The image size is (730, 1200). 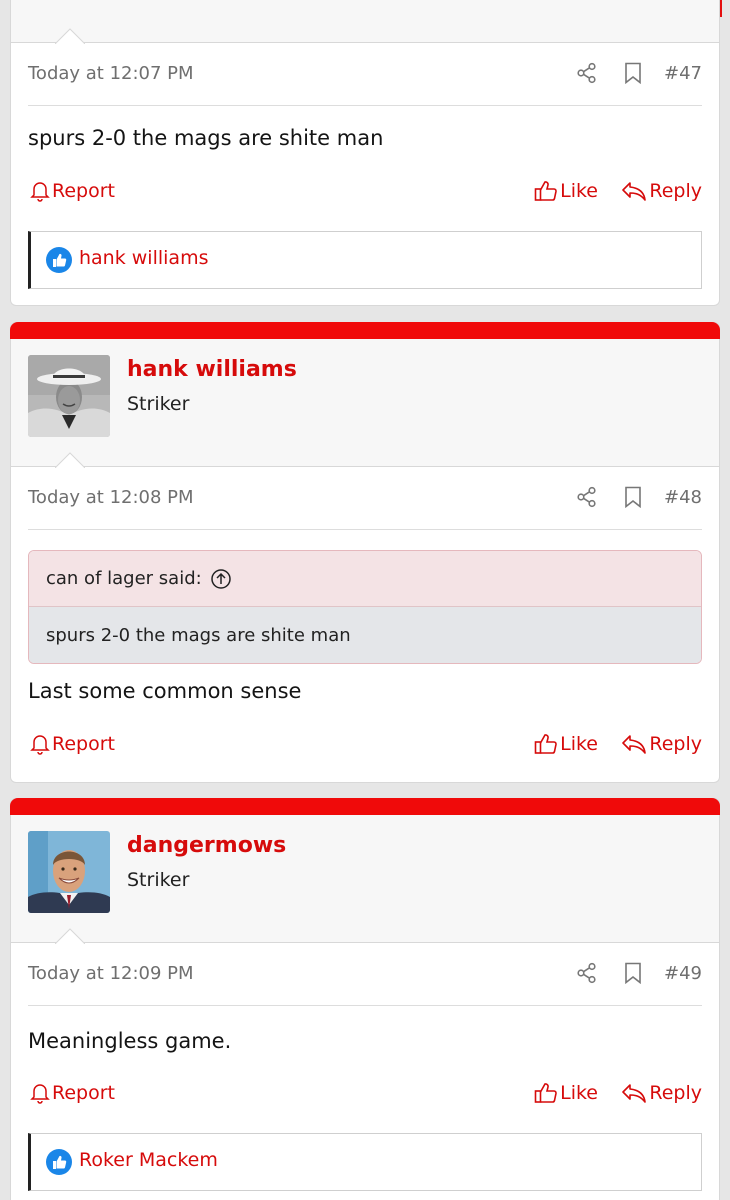 What do you see at coordinates (148, 1160) in the screenshot?
I see `liked-by-user: Roker Mackem` at bounding box center [148, 1160].